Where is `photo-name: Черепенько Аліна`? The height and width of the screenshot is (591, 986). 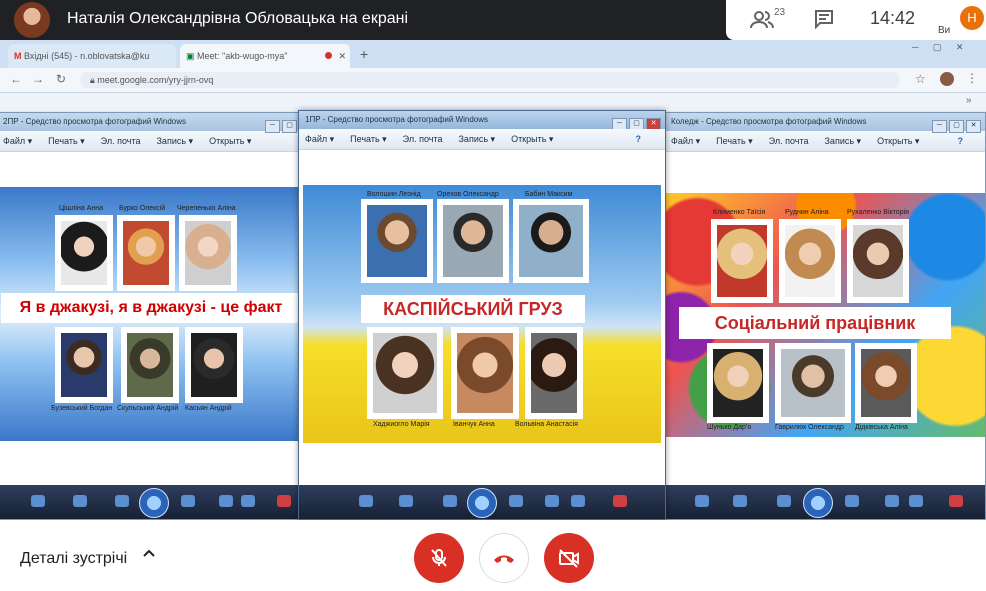 photo-name: Черепенько Аліна is located at coordinates (206, 208).